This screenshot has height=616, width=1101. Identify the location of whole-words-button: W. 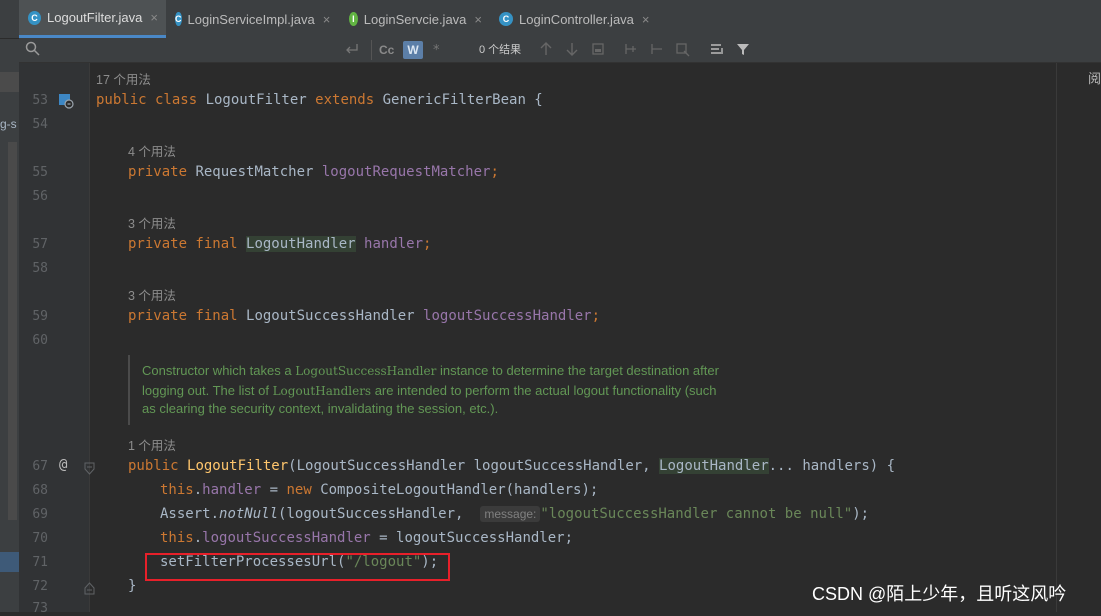
(413, 50).